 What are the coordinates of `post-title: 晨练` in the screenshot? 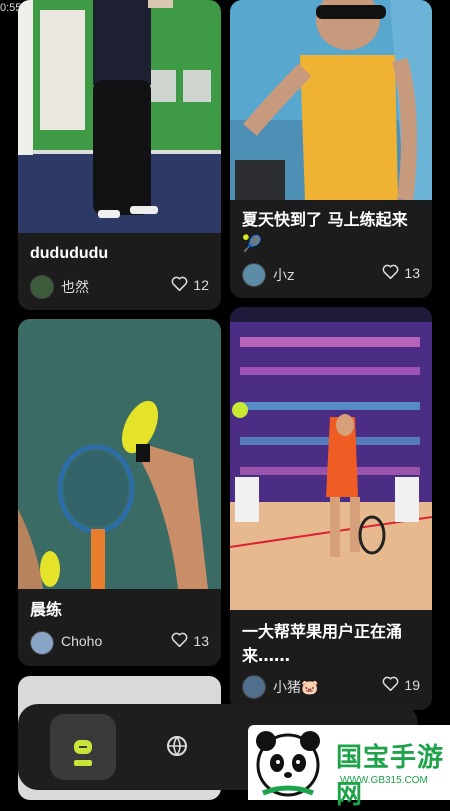 It's located at (46, 609).